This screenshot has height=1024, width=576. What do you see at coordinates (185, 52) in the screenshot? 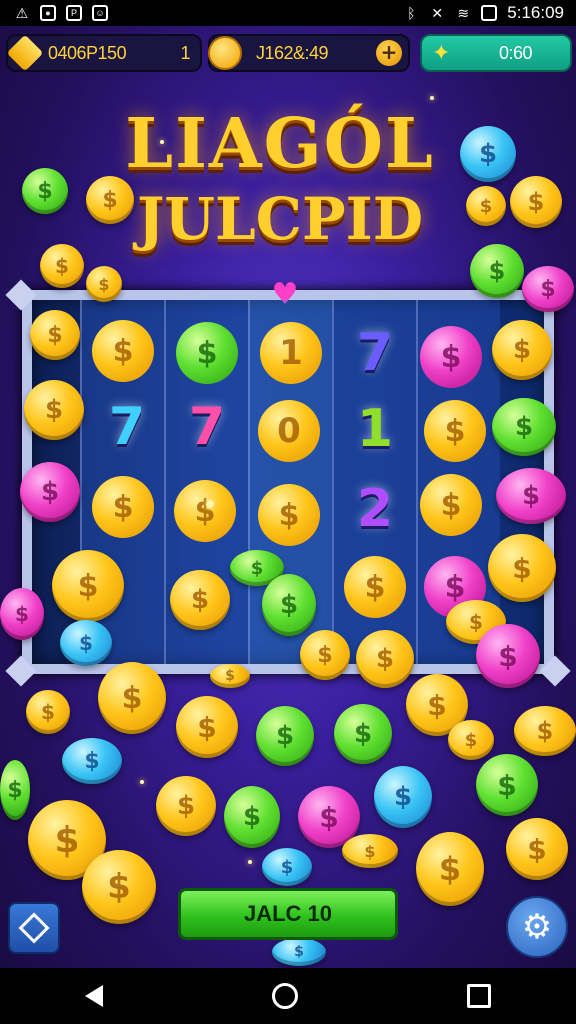
I see `level-value: 1` at bounding box center [185, 52].